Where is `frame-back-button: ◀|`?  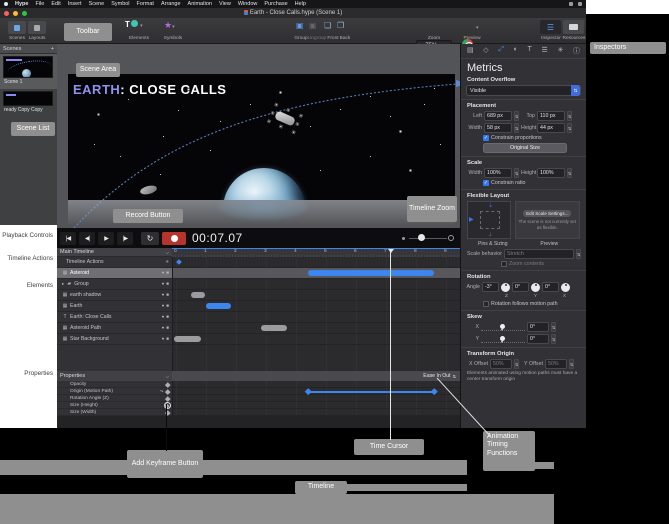 frame-back-button: ◀| is located at coordinates (87, 238).